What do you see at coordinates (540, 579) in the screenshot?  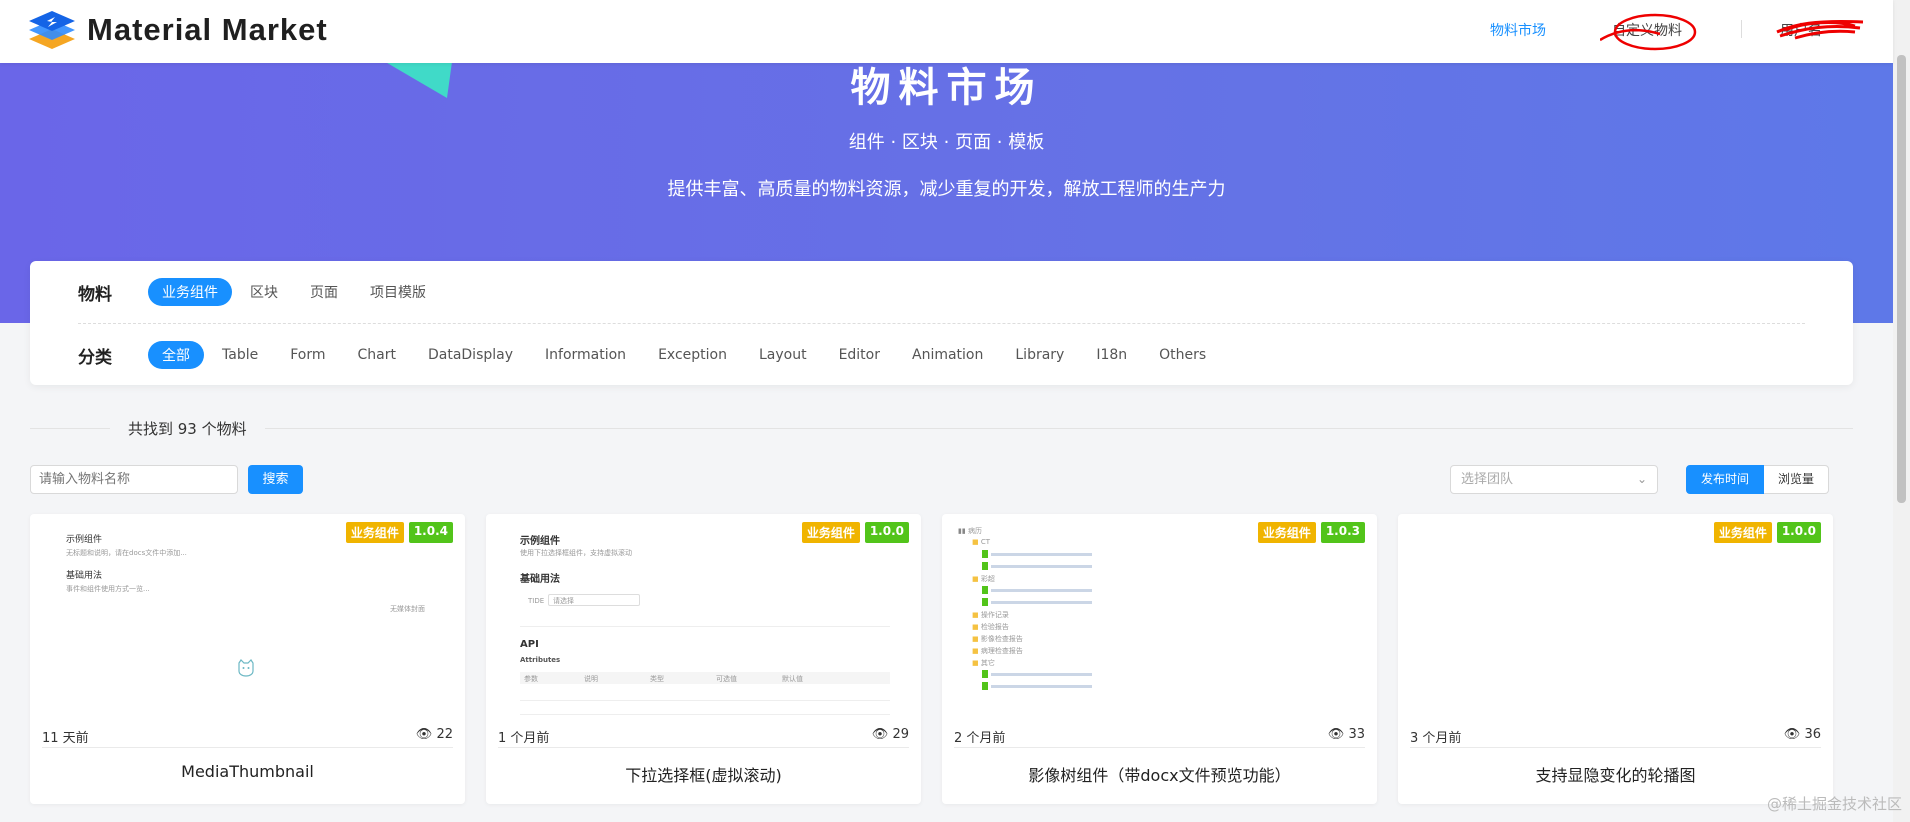 I see `preview-heading: 基础用法` at bounding box center [540, 579].